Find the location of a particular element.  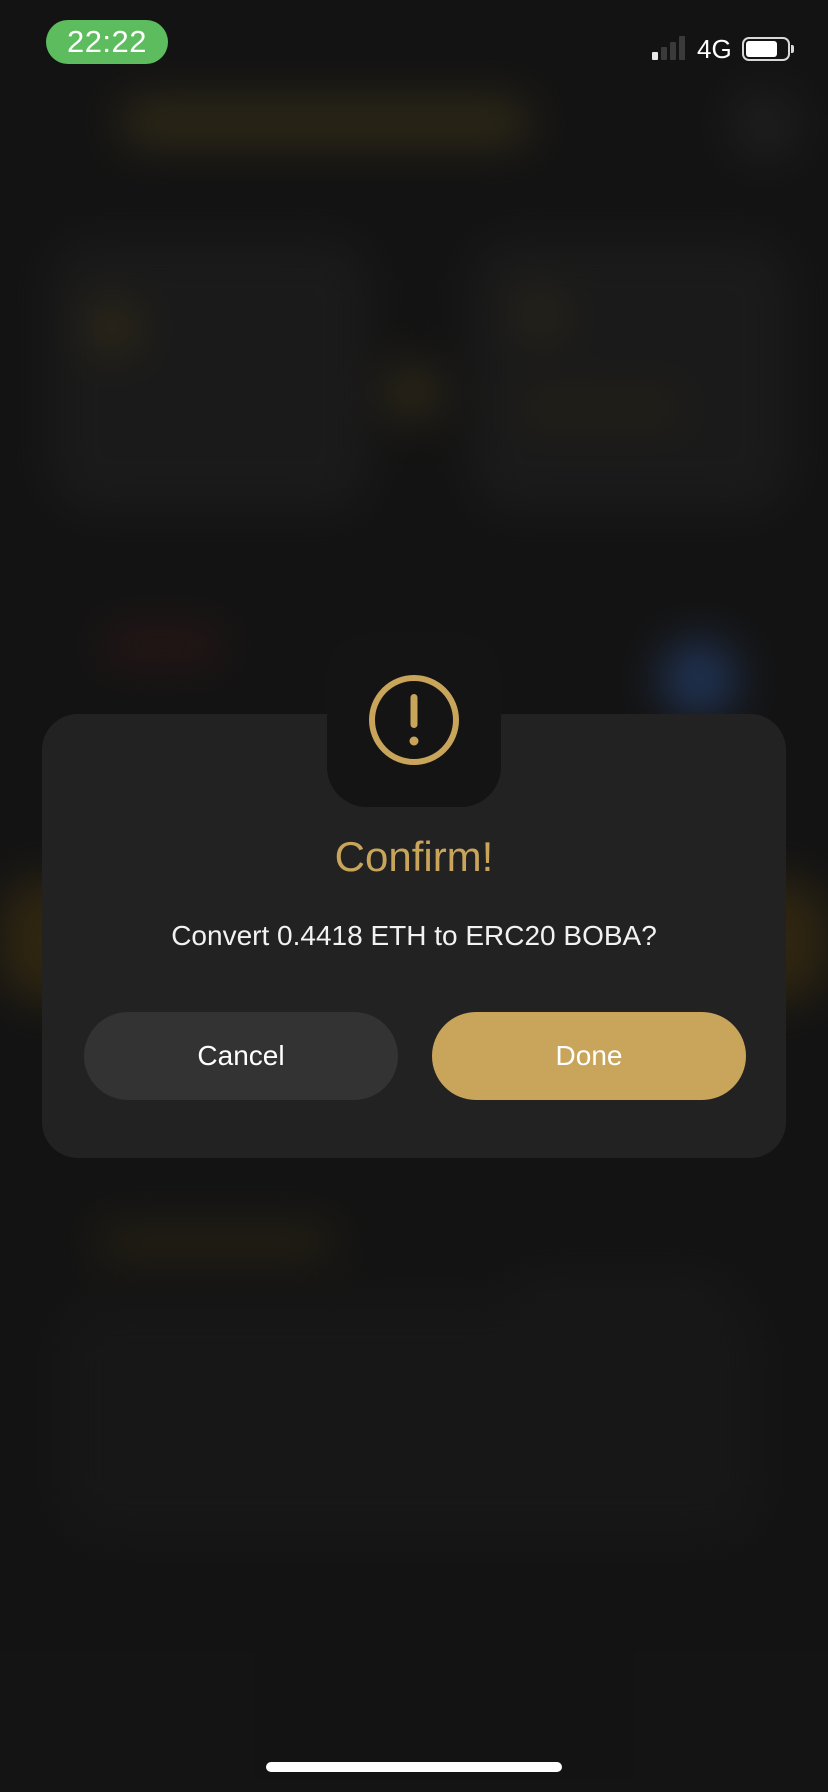

exclamation-circle-icon is located at coordinates (414, 720).